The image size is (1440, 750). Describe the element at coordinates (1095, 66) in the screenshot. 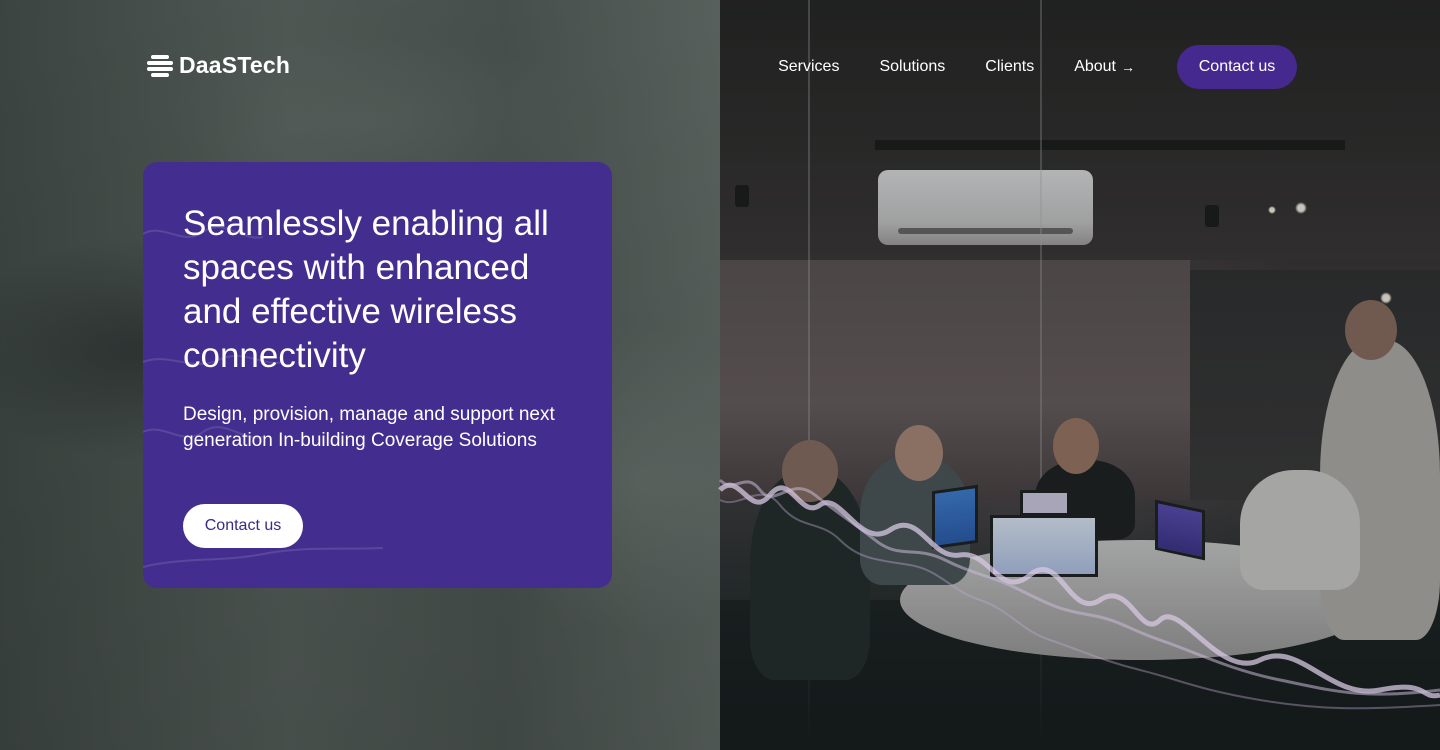

I see `nav-link-about-label: About` at that location.